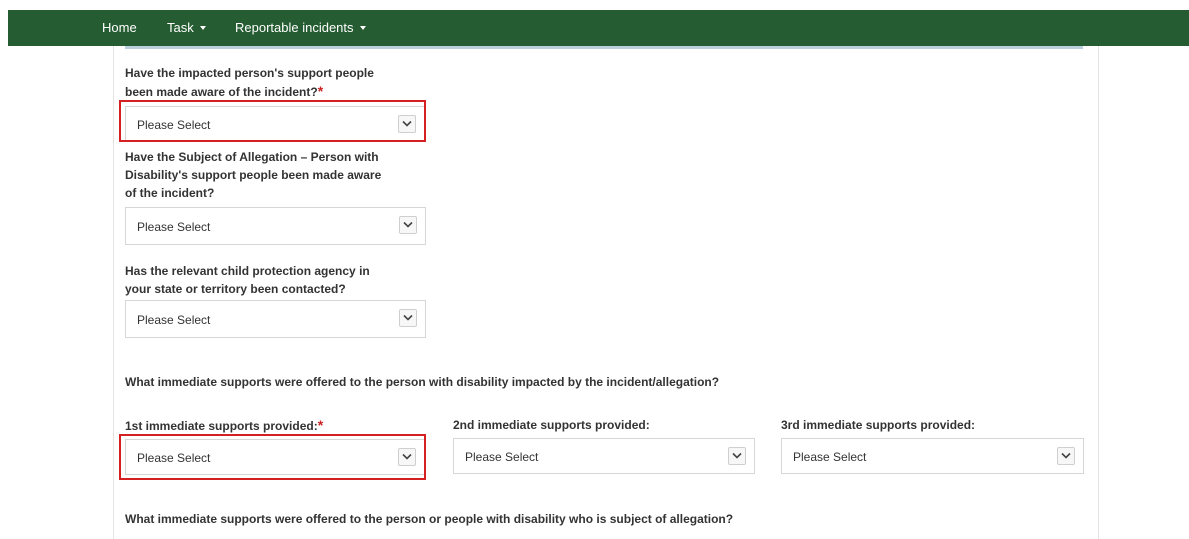 This screenshot has height=539, width=1189. I want to click on q3-select: Please Select, so click(275, 319).